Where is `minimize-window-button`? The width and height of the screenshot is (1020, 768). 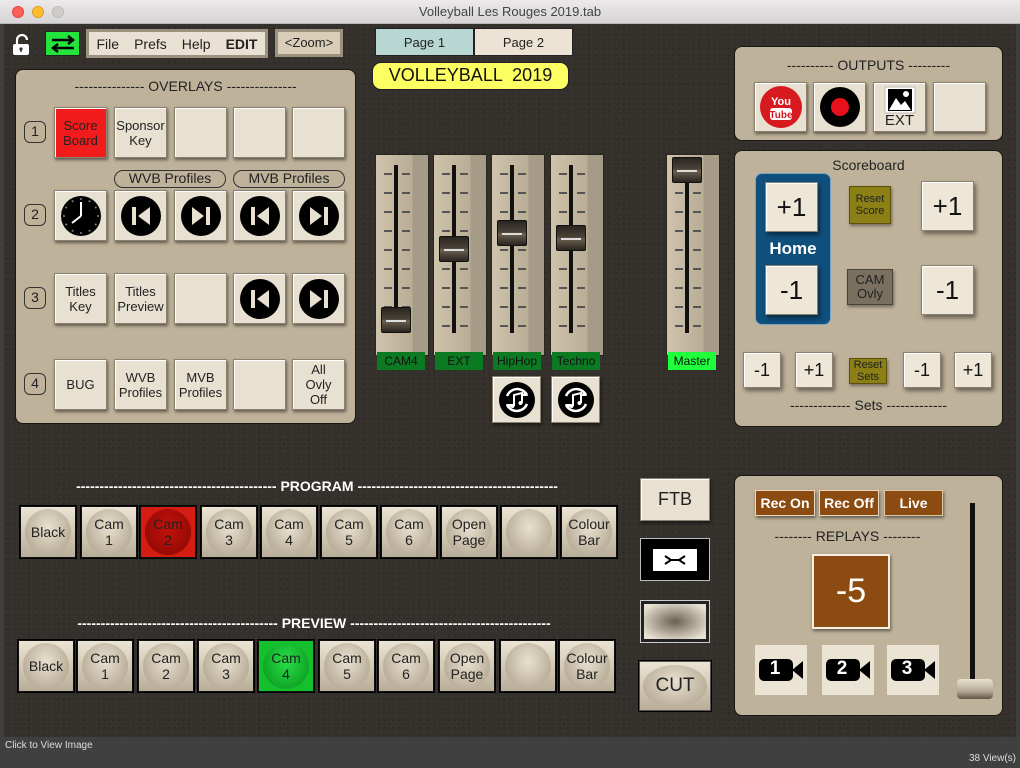 minimize-window-button is located at coordinates (38, 12).